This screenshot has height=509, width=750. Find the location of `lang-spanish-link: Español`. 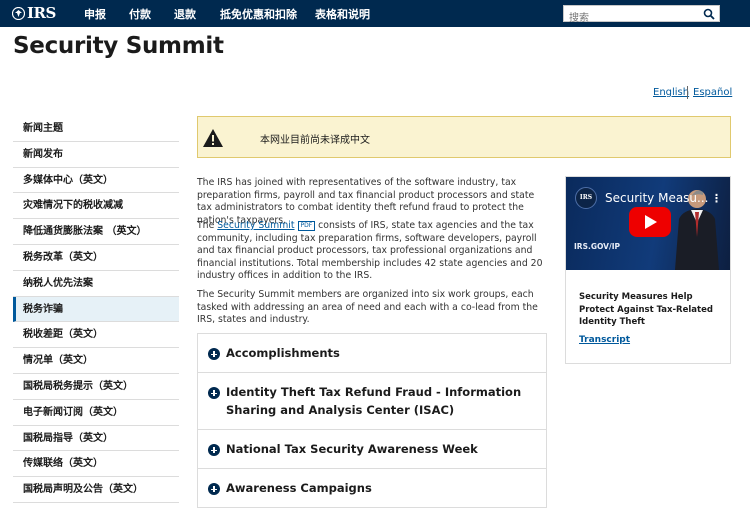

lang-spanish-link: Español is located at coordinates (712, 92).